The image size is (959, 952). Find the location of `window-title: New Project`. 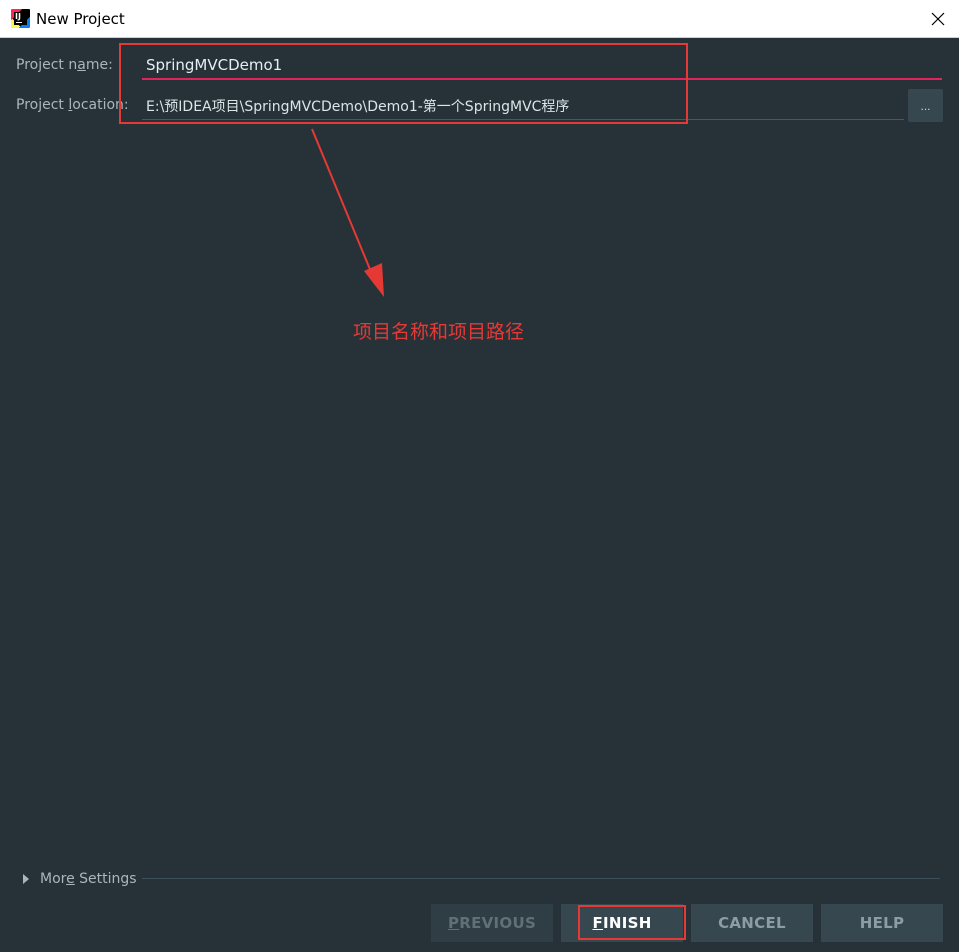

window-title: New Project is located at coordinates (80, 19).